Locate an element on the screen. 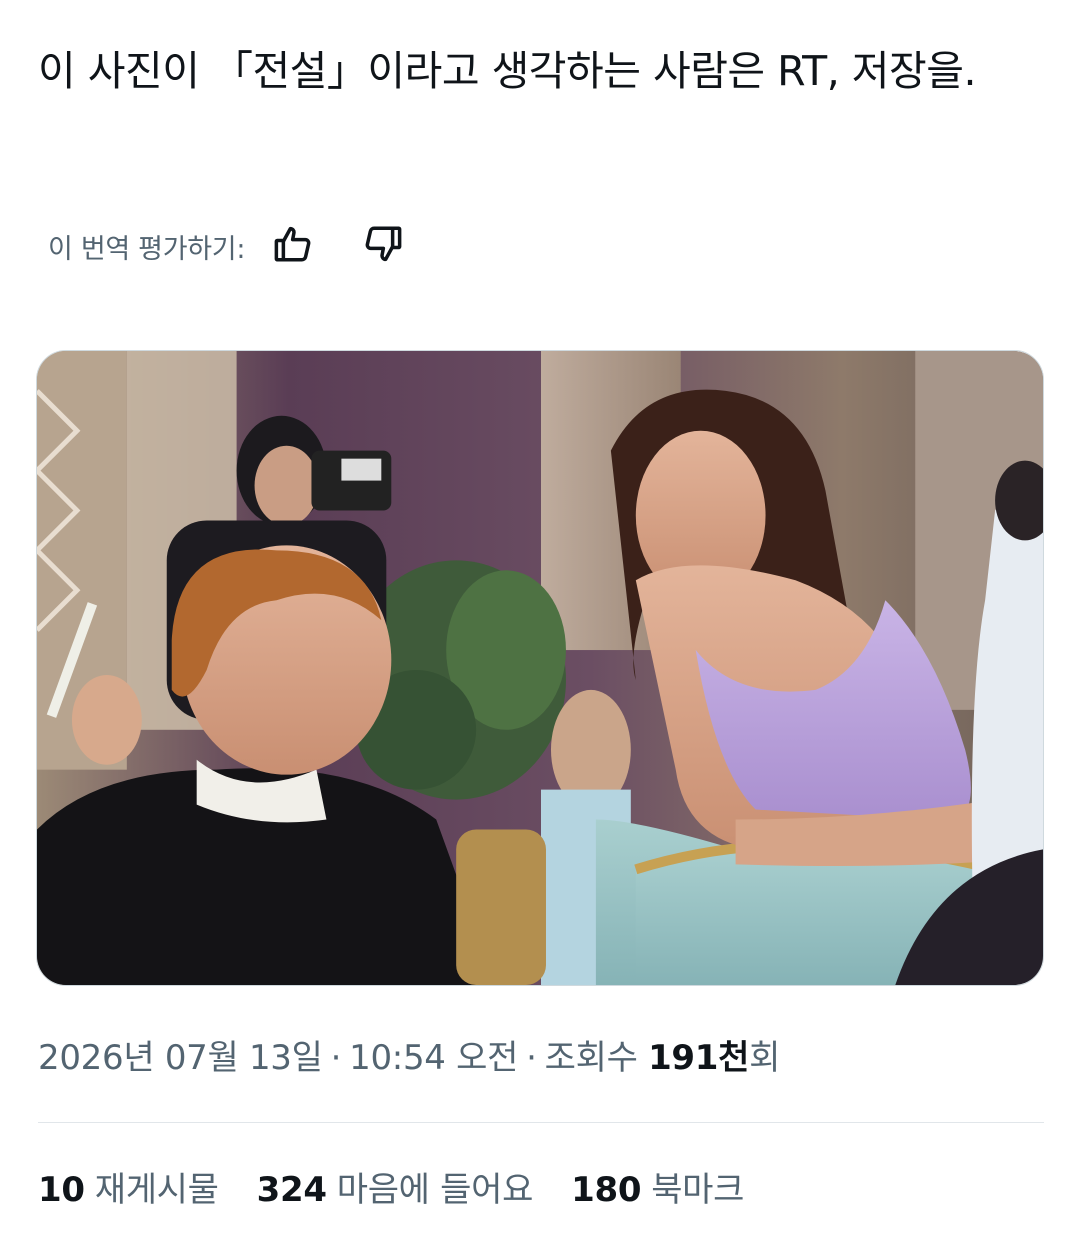 The width and height of the screenshot is (1077, 1253). thumbs-up-icon is located at coordinates (293, 246).